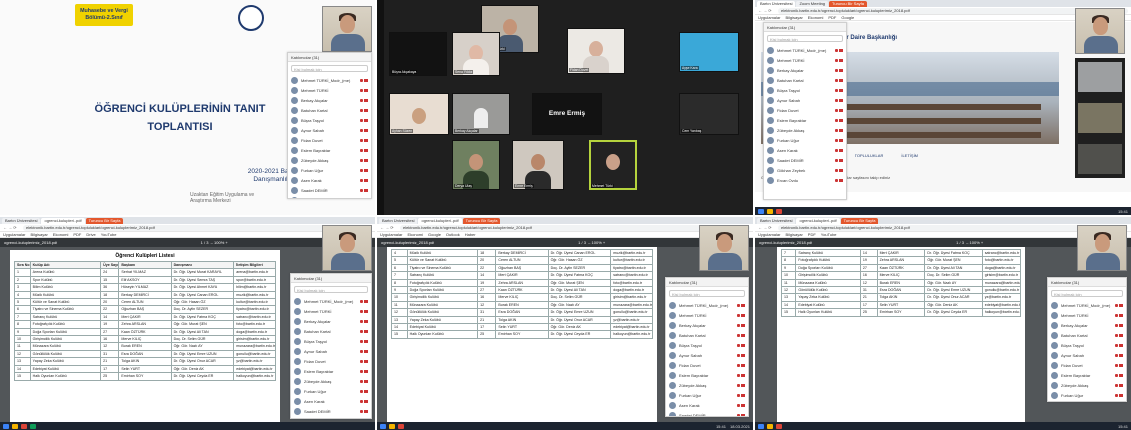  What do you see at coordinates (538, 165) in the screenshot?
I see `video-tile: Emre Ermiş` at bounding box center [538, 165].